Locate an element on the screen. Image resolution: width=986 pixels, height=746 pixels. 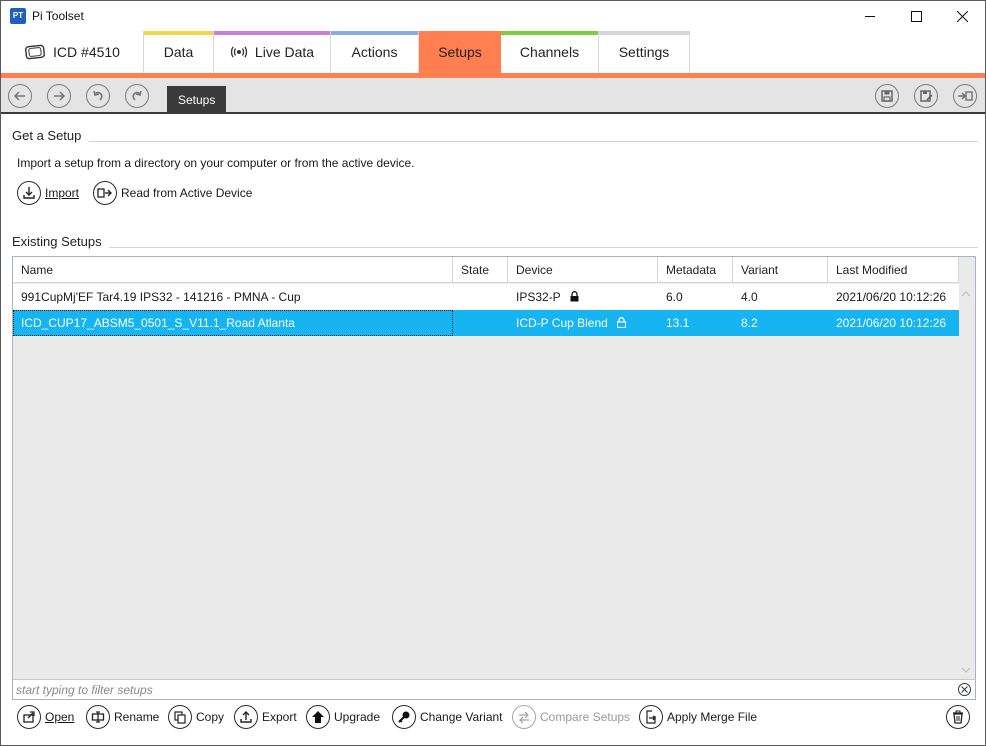
upgrade-label: Upgrade is located at coordinates (357, 717).